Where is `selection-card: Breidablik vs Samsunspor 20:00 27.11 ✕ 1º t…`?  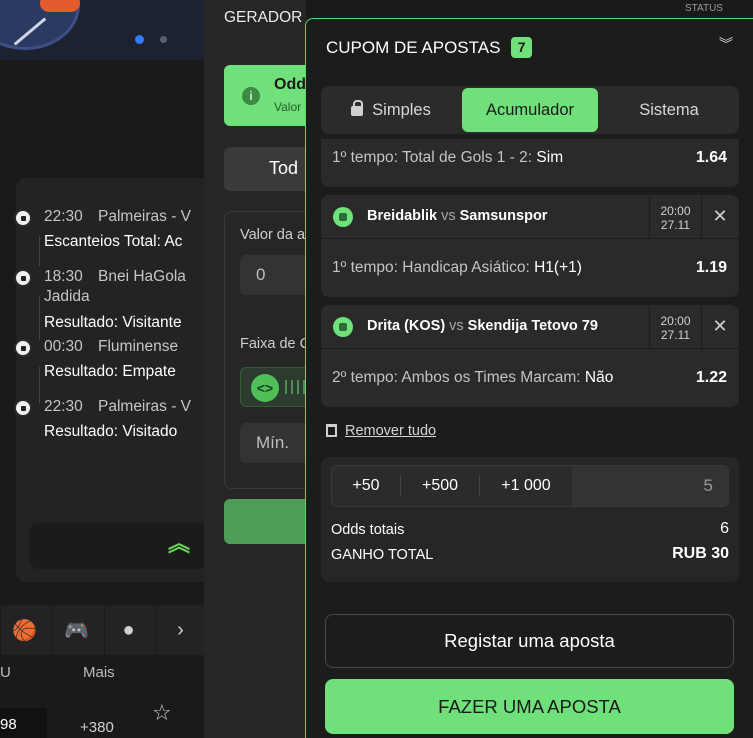 selection-card: Breidablik vs Samsunspor 20:00 27.11 ✕ 1º t… is located at coordinates (530, 246).